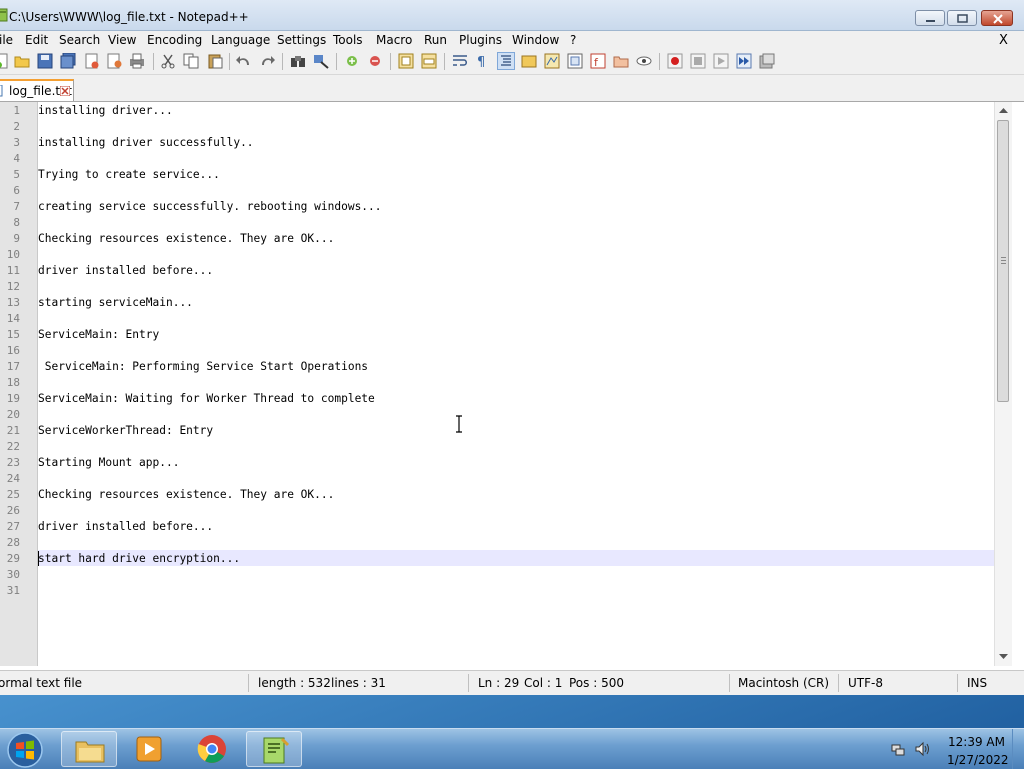 This screenshot has height=769, width=1024. Describe the element at coordinates (930, 18) in the screenshot. I see `minimize-button` at that location.